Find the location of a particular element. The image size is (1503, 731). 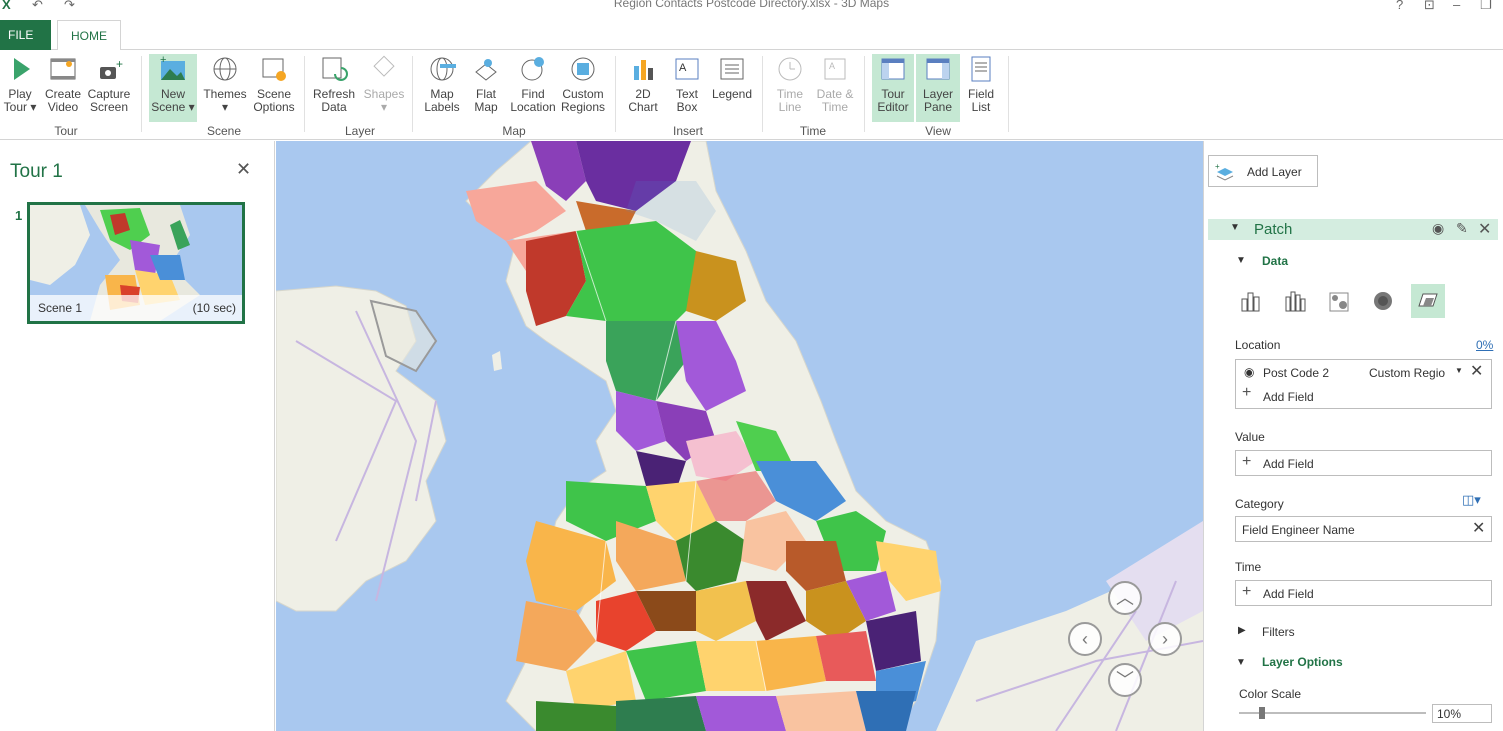

layer-pane-button: Layer Pane is located at coordinates (938, 88).